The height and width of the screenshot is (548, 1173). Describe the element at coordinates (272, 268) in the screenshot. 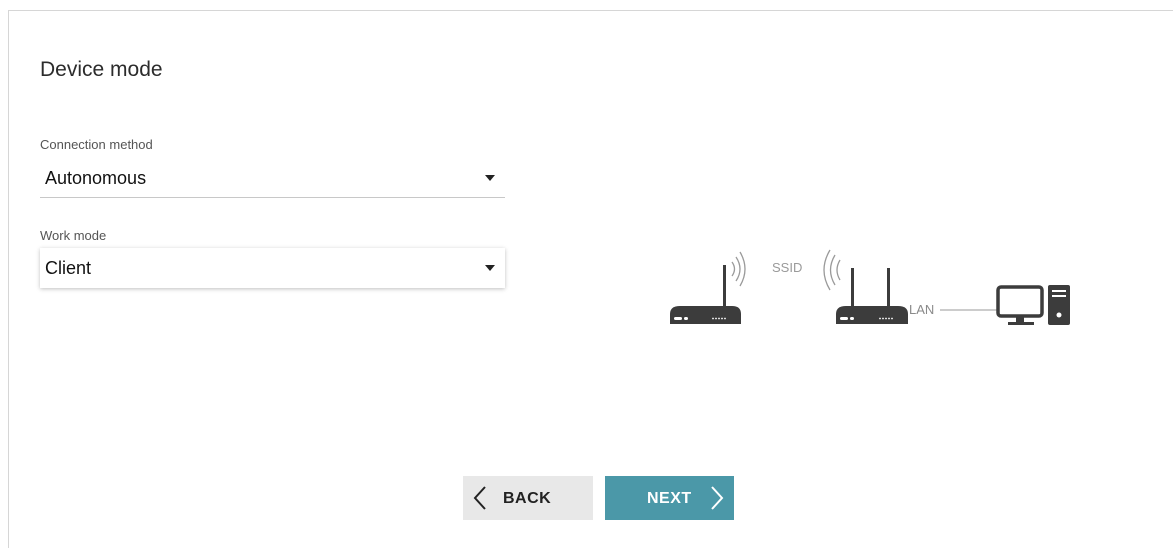

I see `work-mode-select: Client` at that location.